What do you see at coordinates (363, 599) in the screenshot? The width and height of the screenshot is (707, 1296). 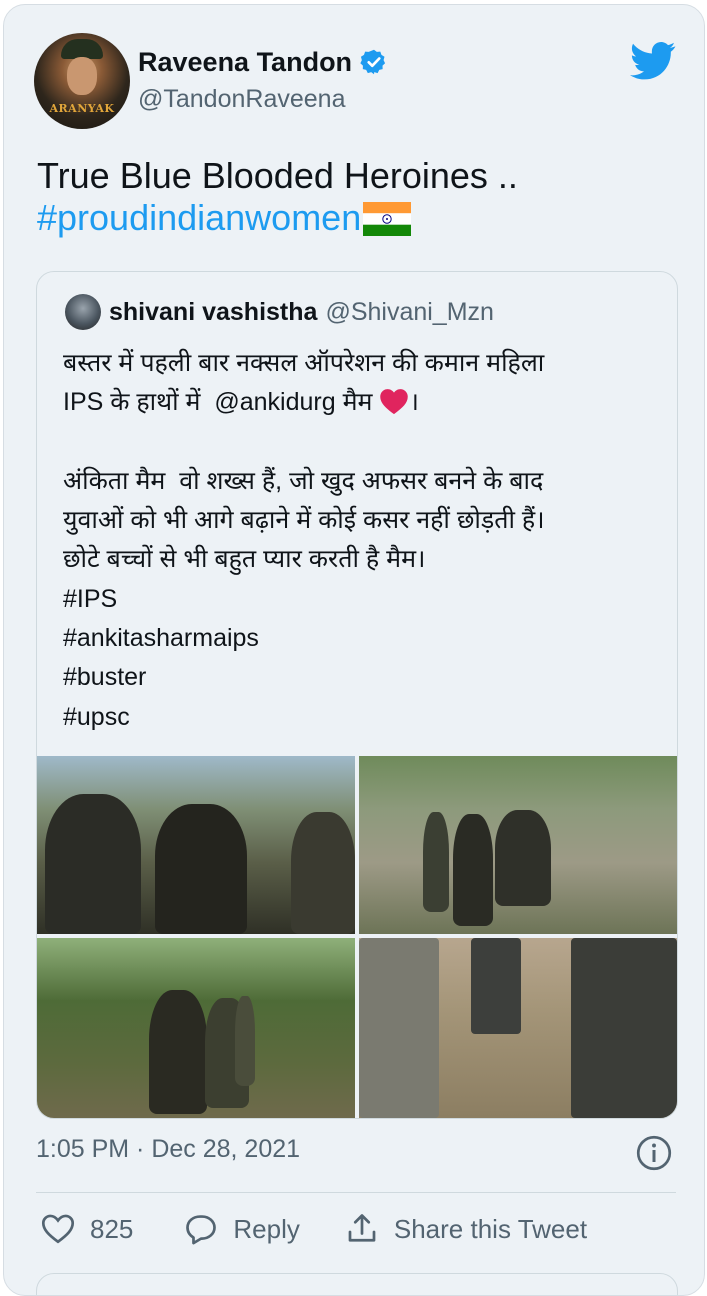 I see `quoted-hashtag: #IPS` at bounding box center [363, 599].